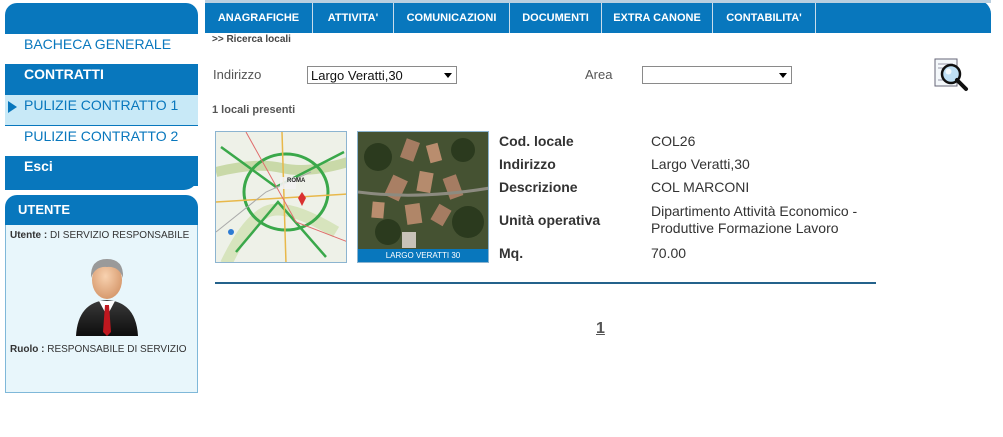 The image size is (1003, 437). I want to click on sidebar-item-label: CONTRATTI, so click(64, 74).